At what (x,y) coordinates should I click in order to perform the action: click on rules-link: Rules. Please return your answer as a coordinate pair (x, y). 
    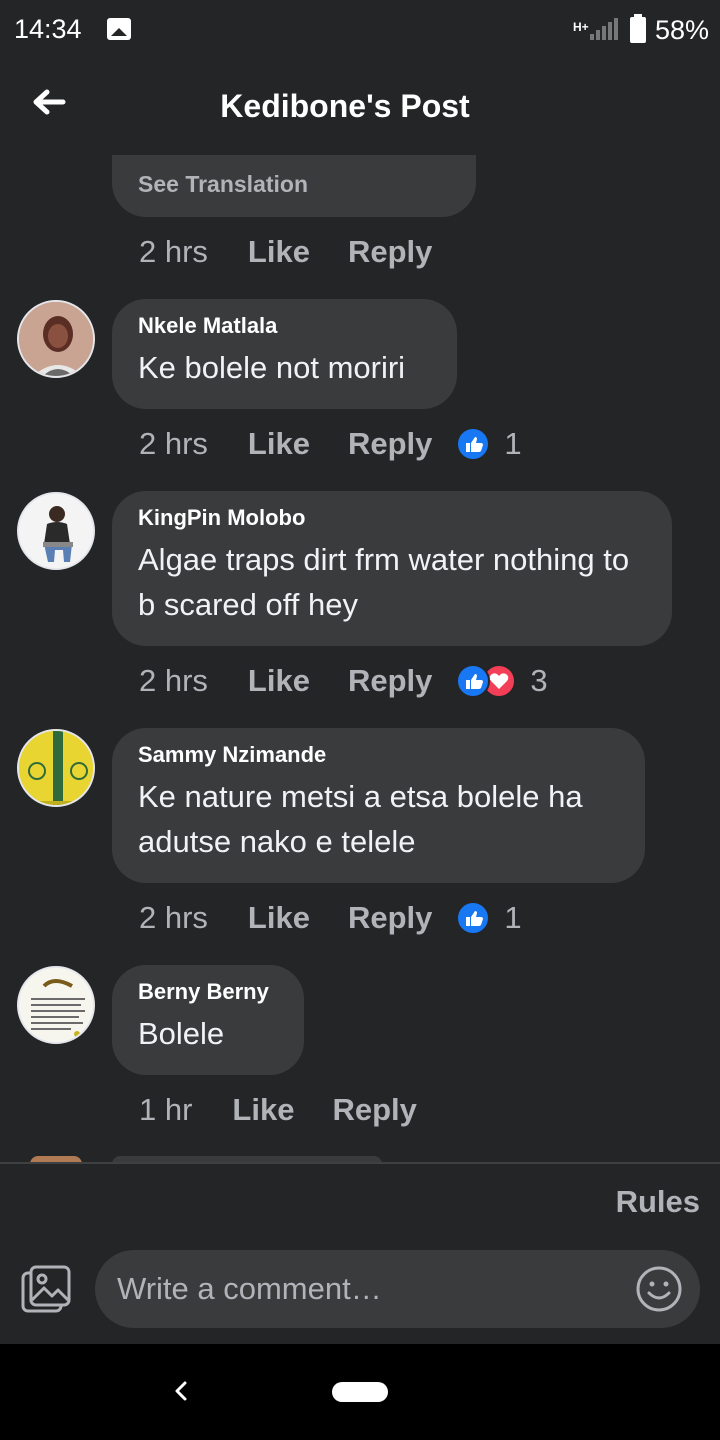
    Looking at the image, I should click on (658, 1202).